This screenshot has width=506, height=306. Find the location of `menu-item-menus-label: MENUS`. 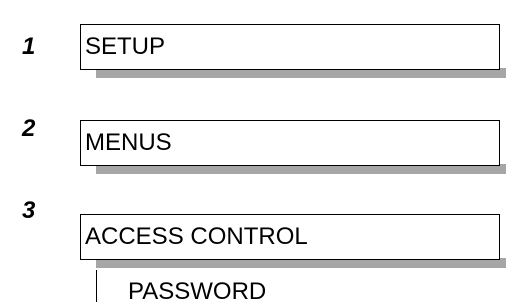

menu-item-menus-label: MENUS is located at coordinates (128, 142).